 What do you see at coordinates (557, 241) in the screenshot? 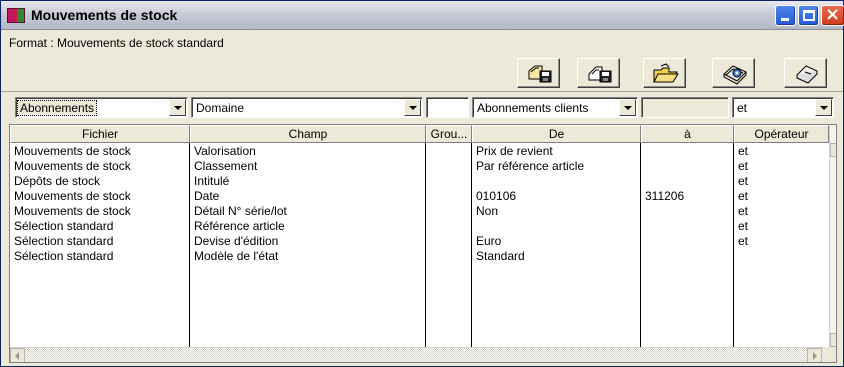
I see `table-cell: Euro` at bounding box center [557, 241].